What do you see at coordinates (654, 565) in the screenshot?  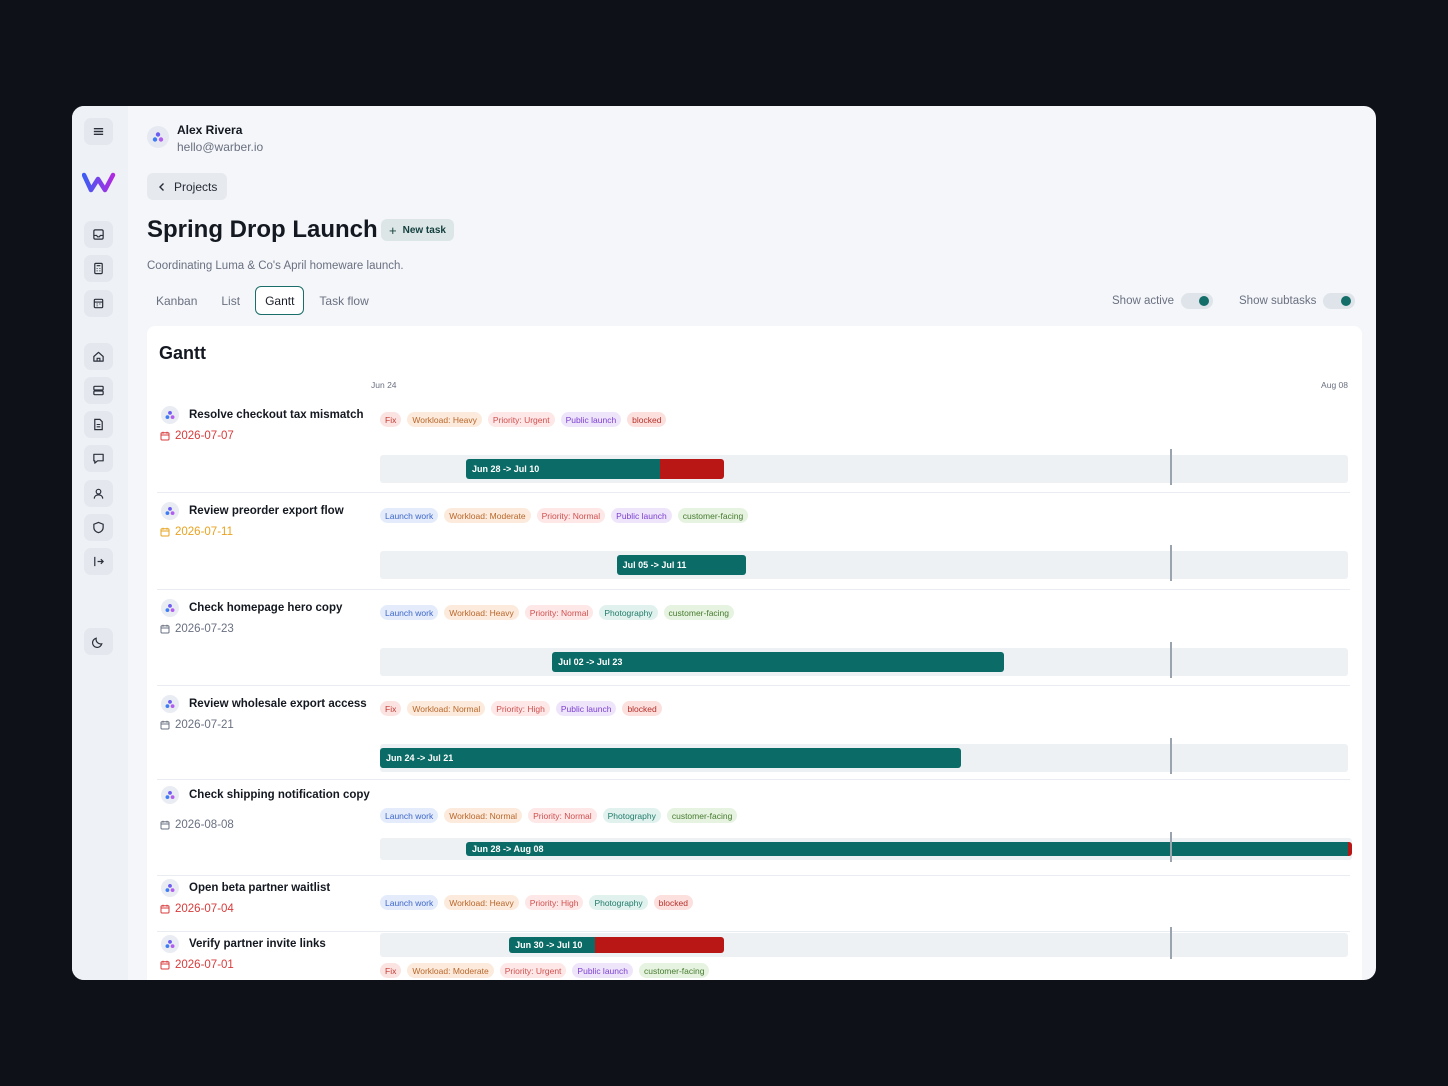 I see `gantt-bar-label: Jul 05 -> Jul 11` at bounding box center [654, 565].